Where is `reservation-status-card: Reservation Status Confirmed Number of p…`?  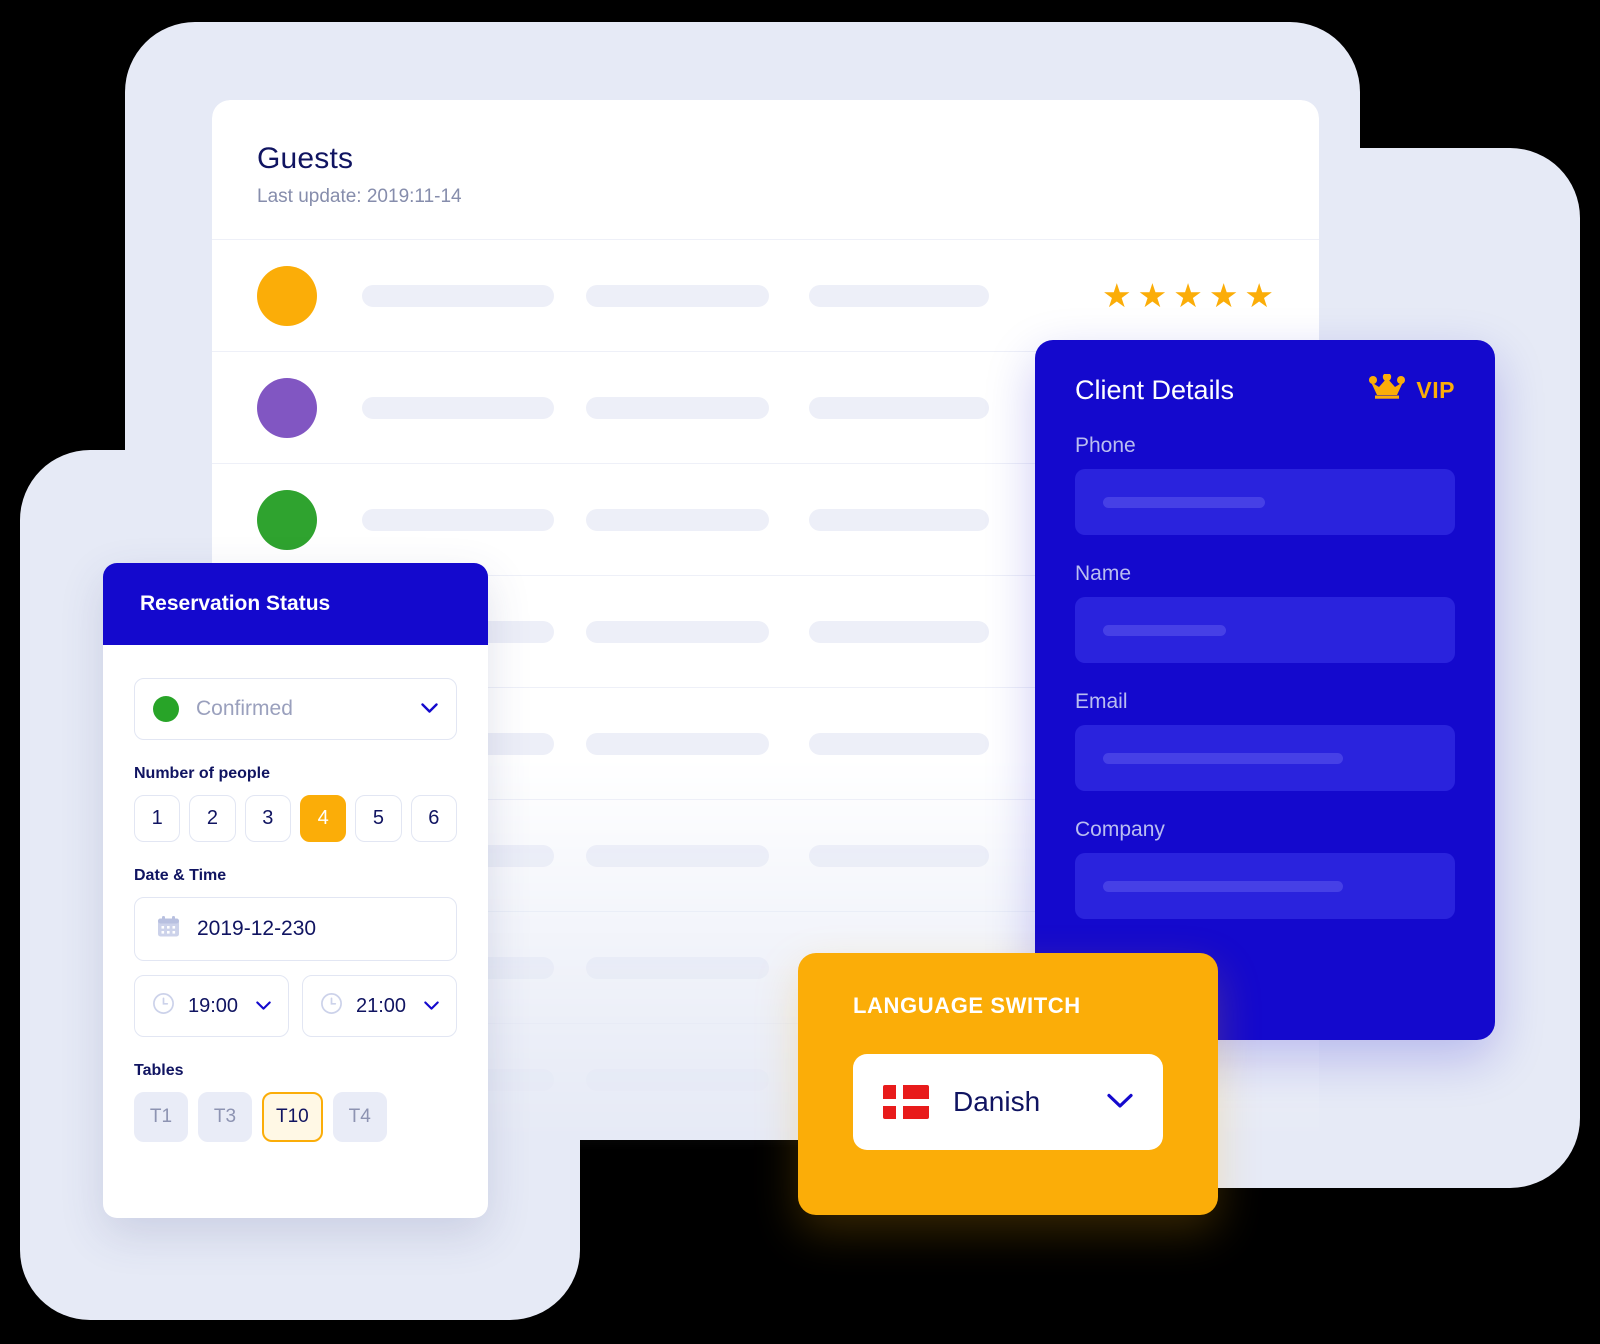 reservation-status-card: Reservation Status Confirmed Number of p… is located at coordinates (295, 890).